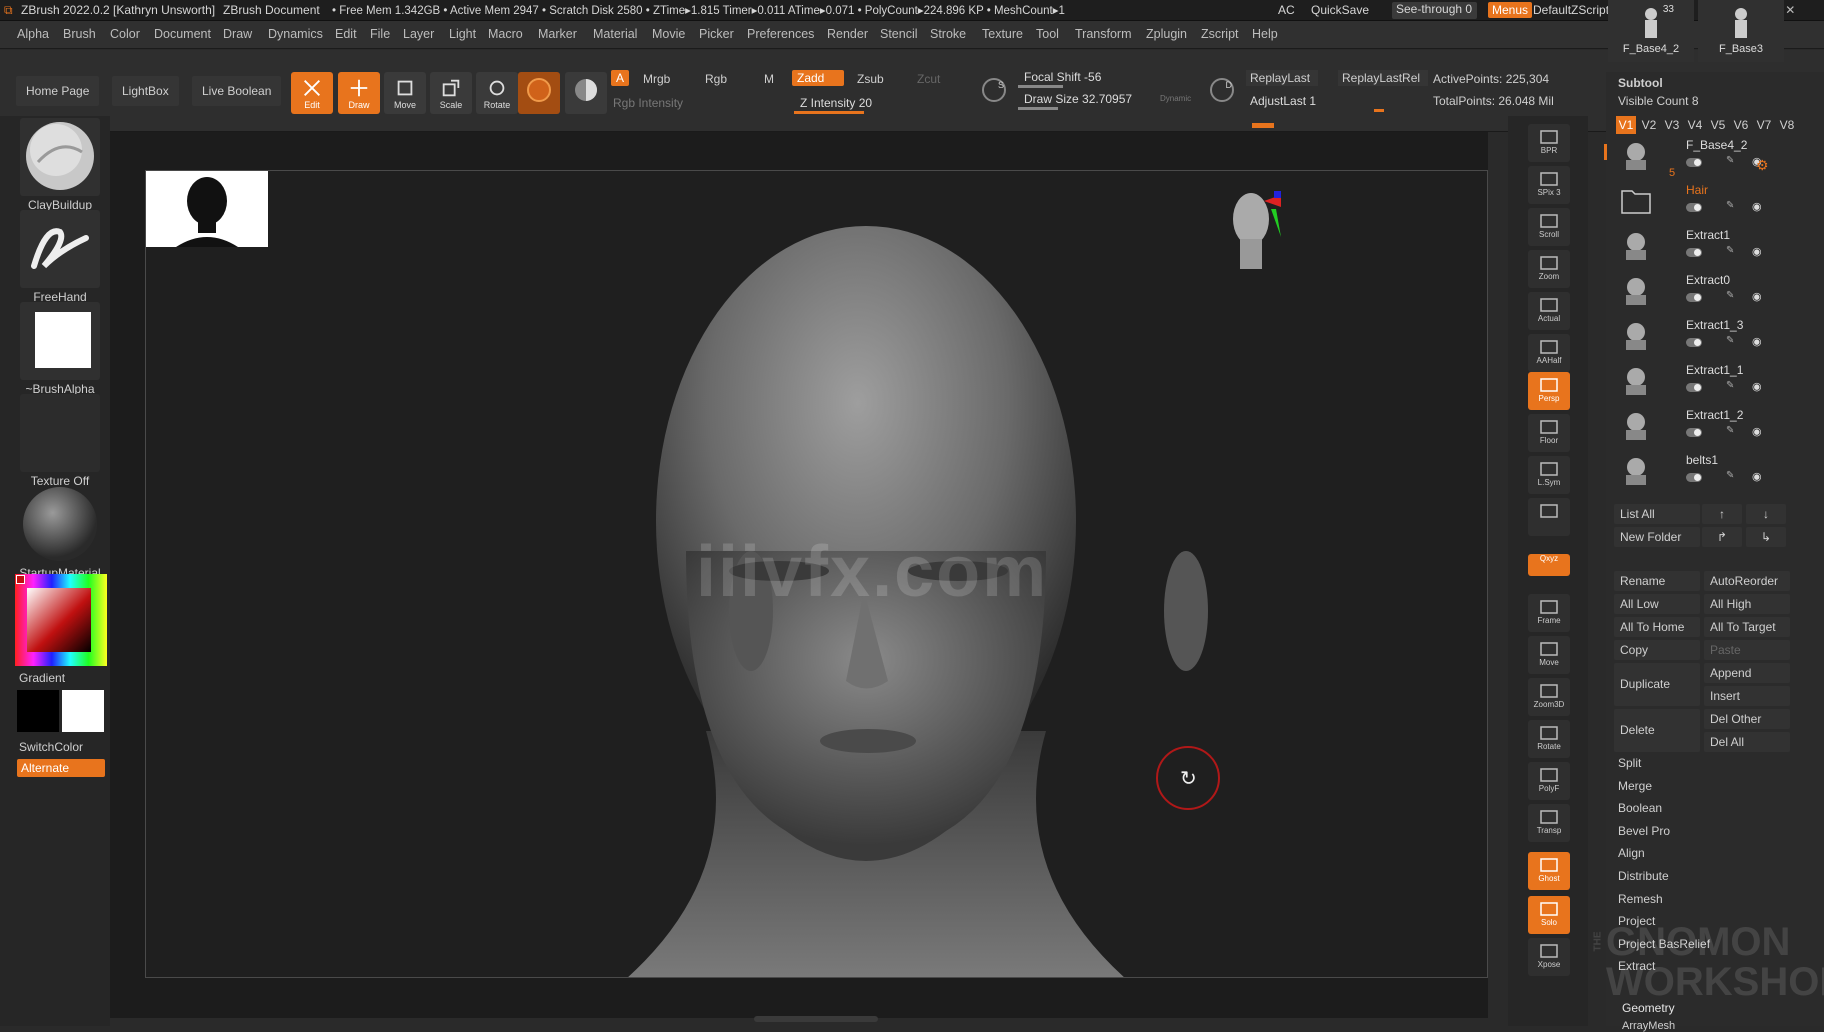  I want to click on xpose-button: Xpose, so click(1549, 957).